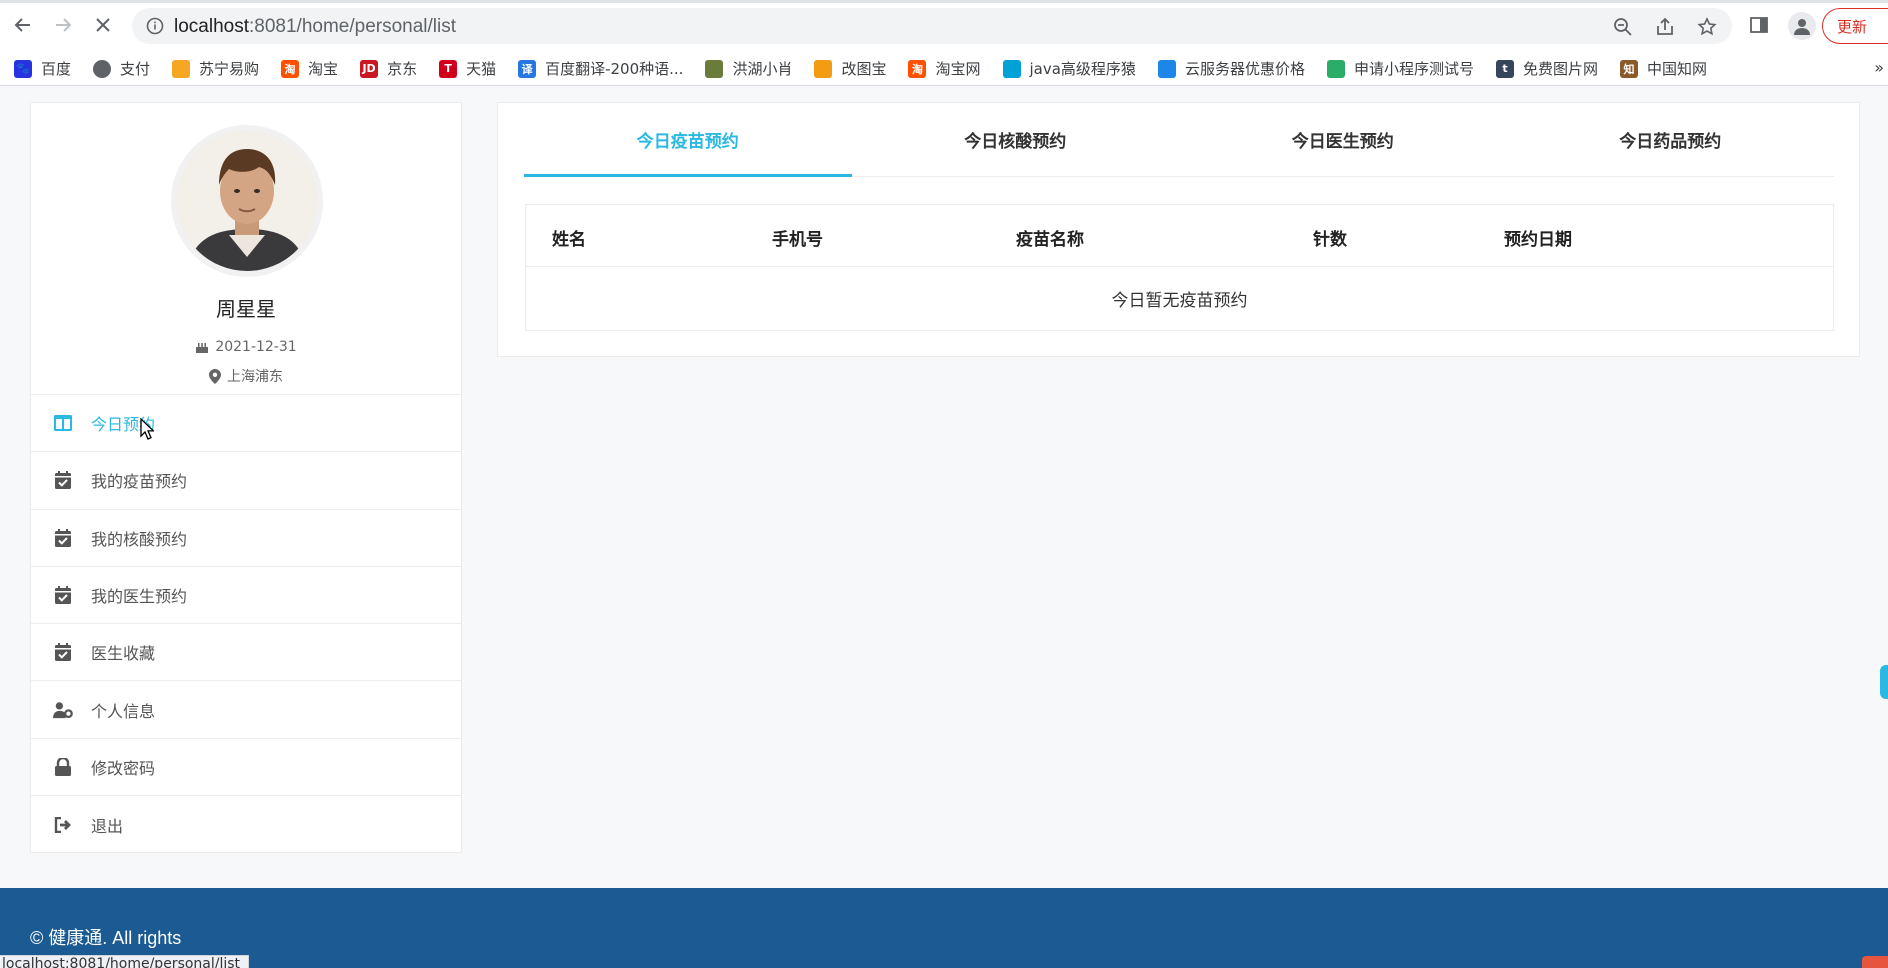 The image size is (1888, 968). I want to click on profile-avatar-icon, so click(1802, 26).